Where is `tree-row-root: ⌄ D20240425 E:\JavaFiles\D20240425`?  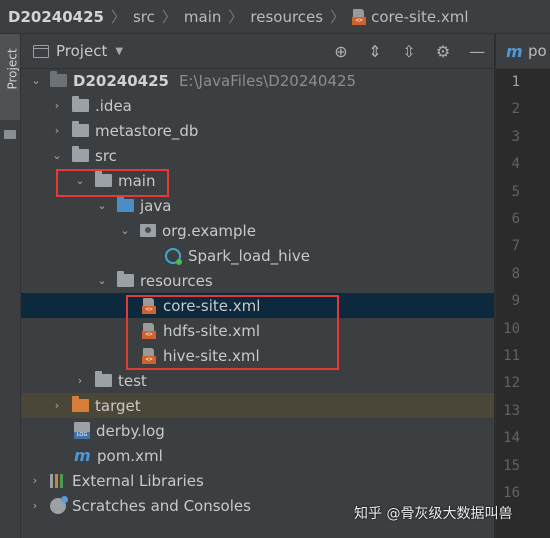 tree-row-root: ⌄ D20240425 E:\JavaFiles\D20240425 is located at coordinates (257, 80).